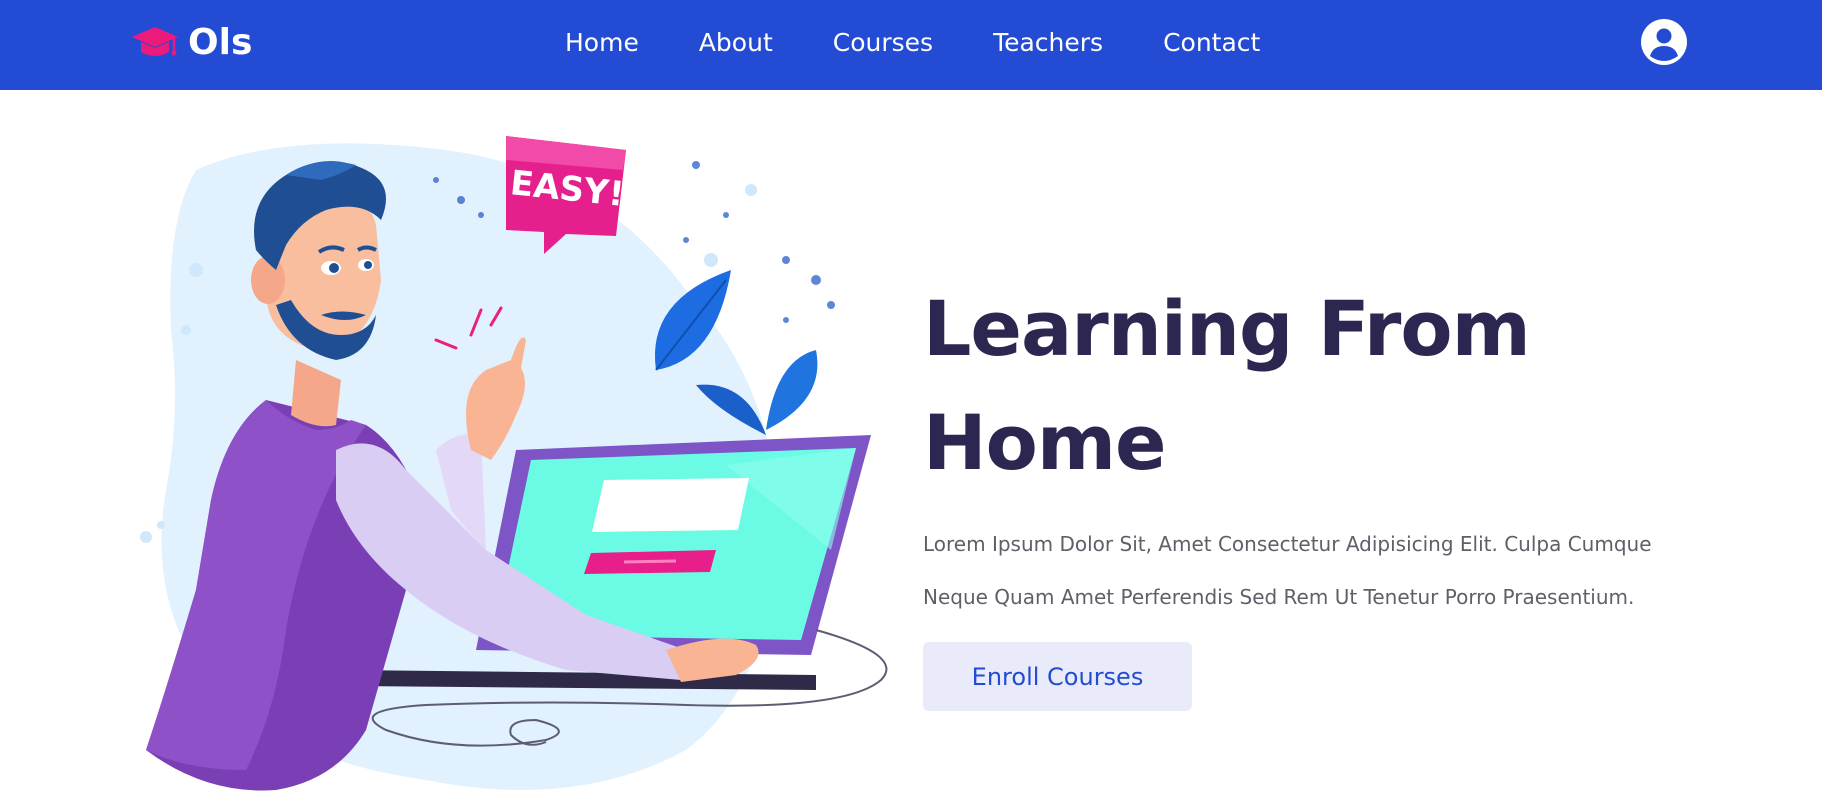  What do you see at coordinates (1048, 42) in the screenshot?
I see `nav-teachers: Teachers` at bounding box center [1048, 42].